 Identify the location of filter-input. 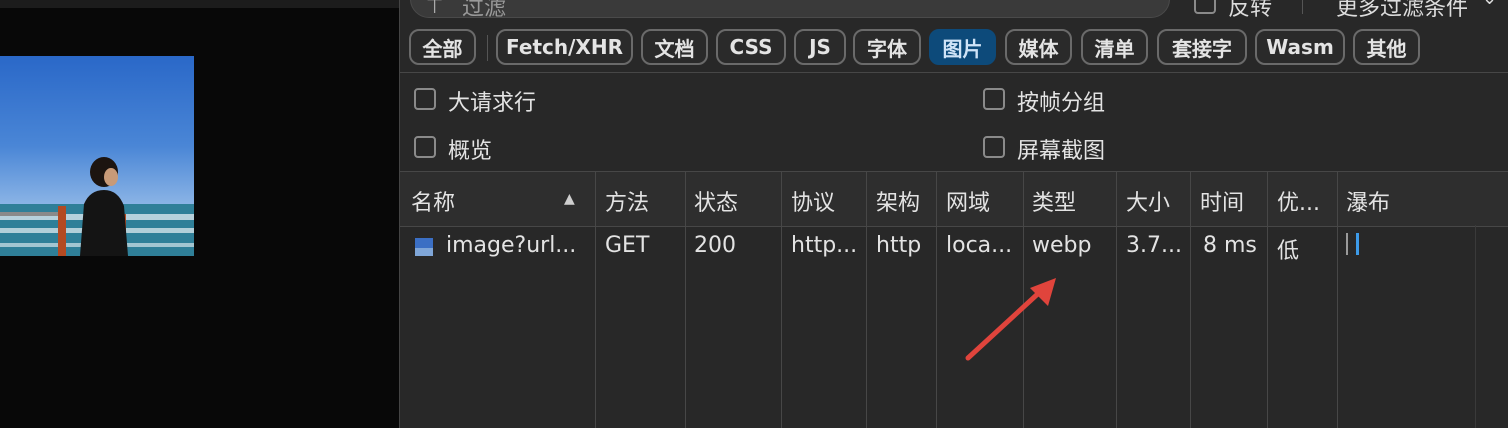
(790, 9).